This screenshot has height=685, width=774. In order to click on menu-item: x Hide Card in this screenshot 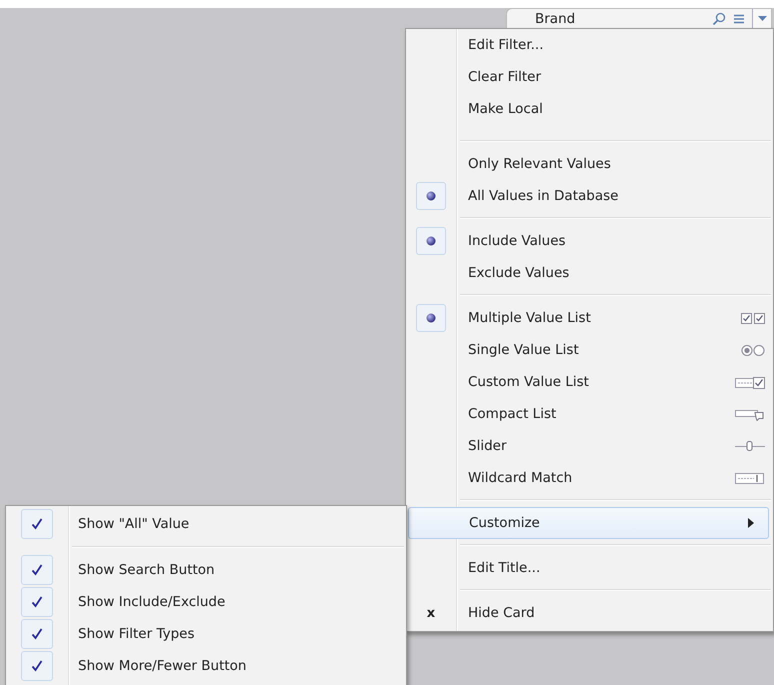, I will do `click(589, 613)`.